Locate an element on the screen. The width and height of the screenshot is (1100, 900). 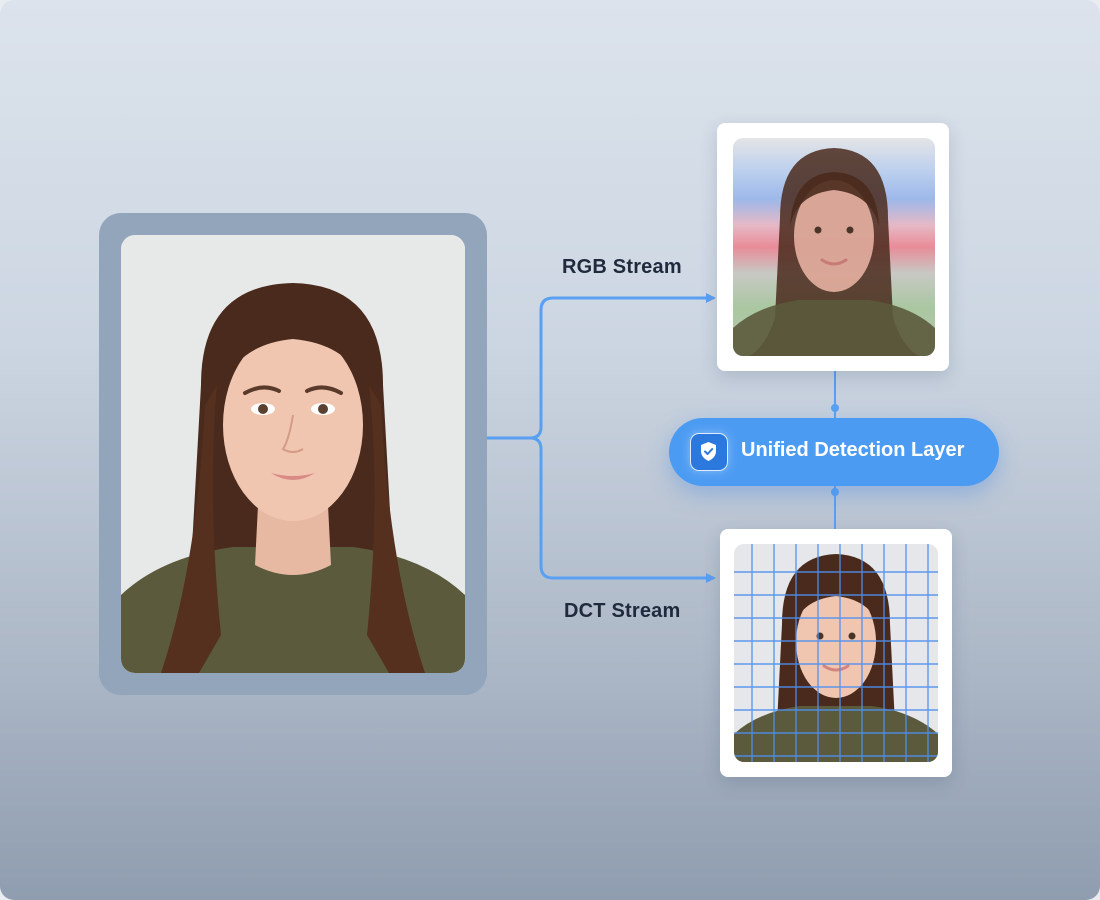
rgb-stream-image is located at coordinates (834, 247).